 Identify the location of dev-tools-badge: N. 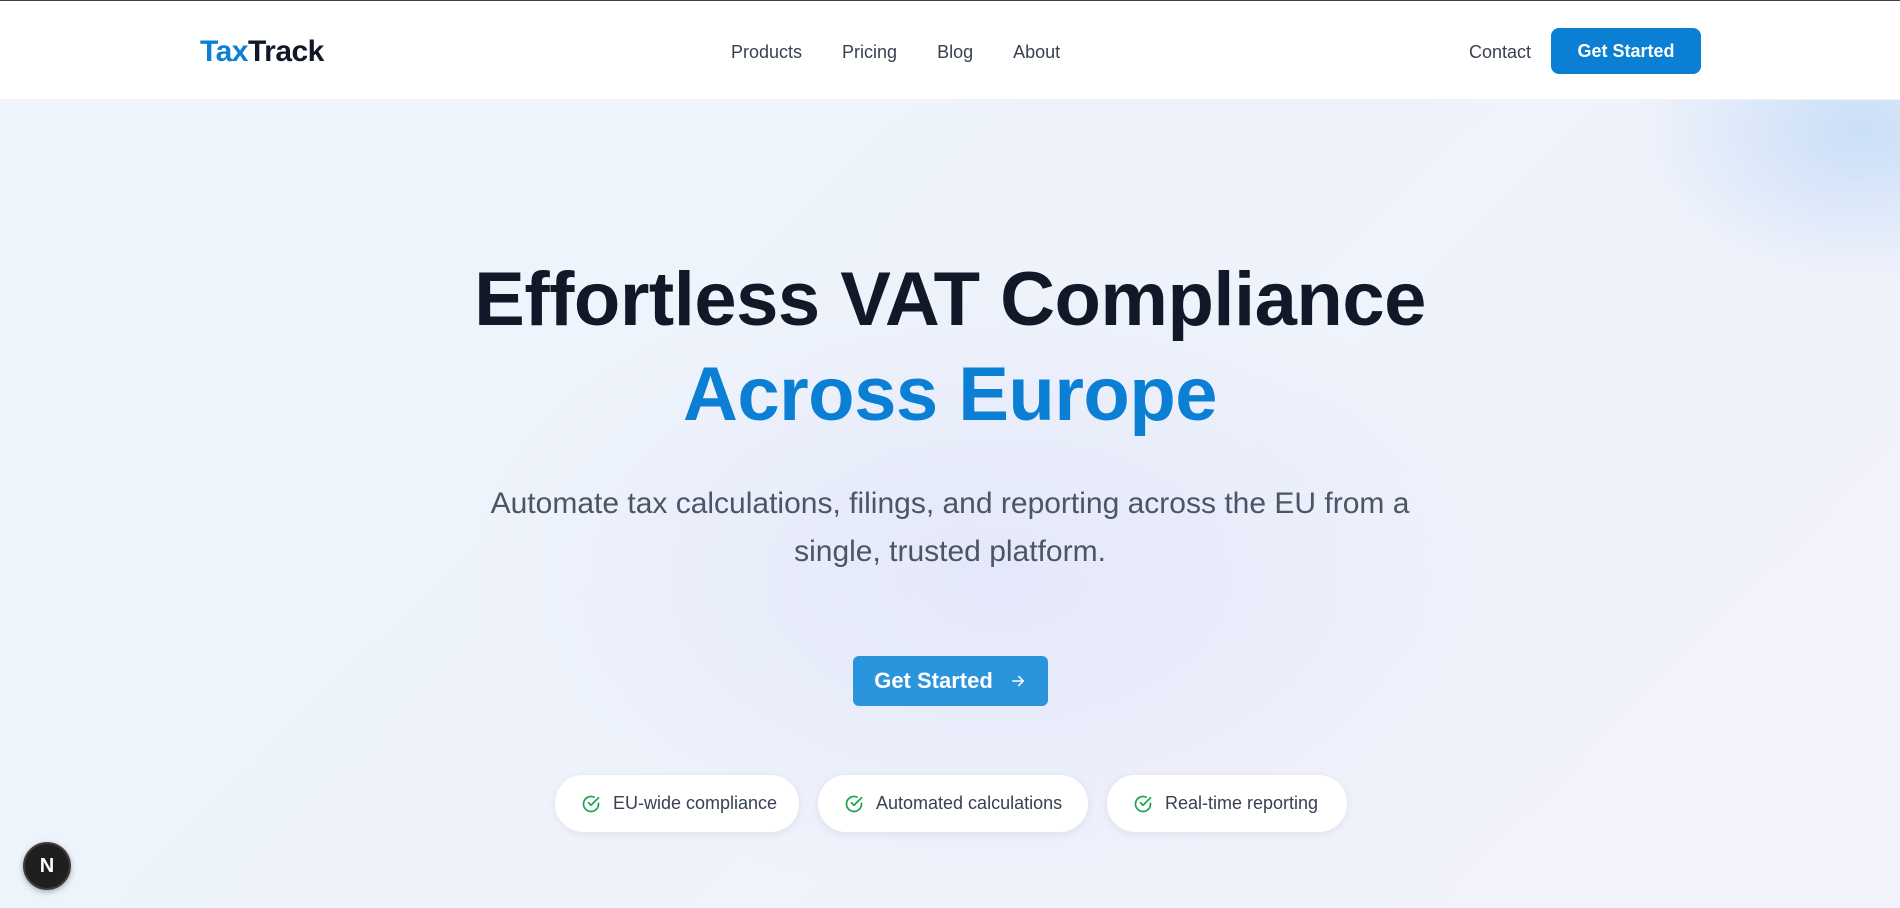
(47, 866).